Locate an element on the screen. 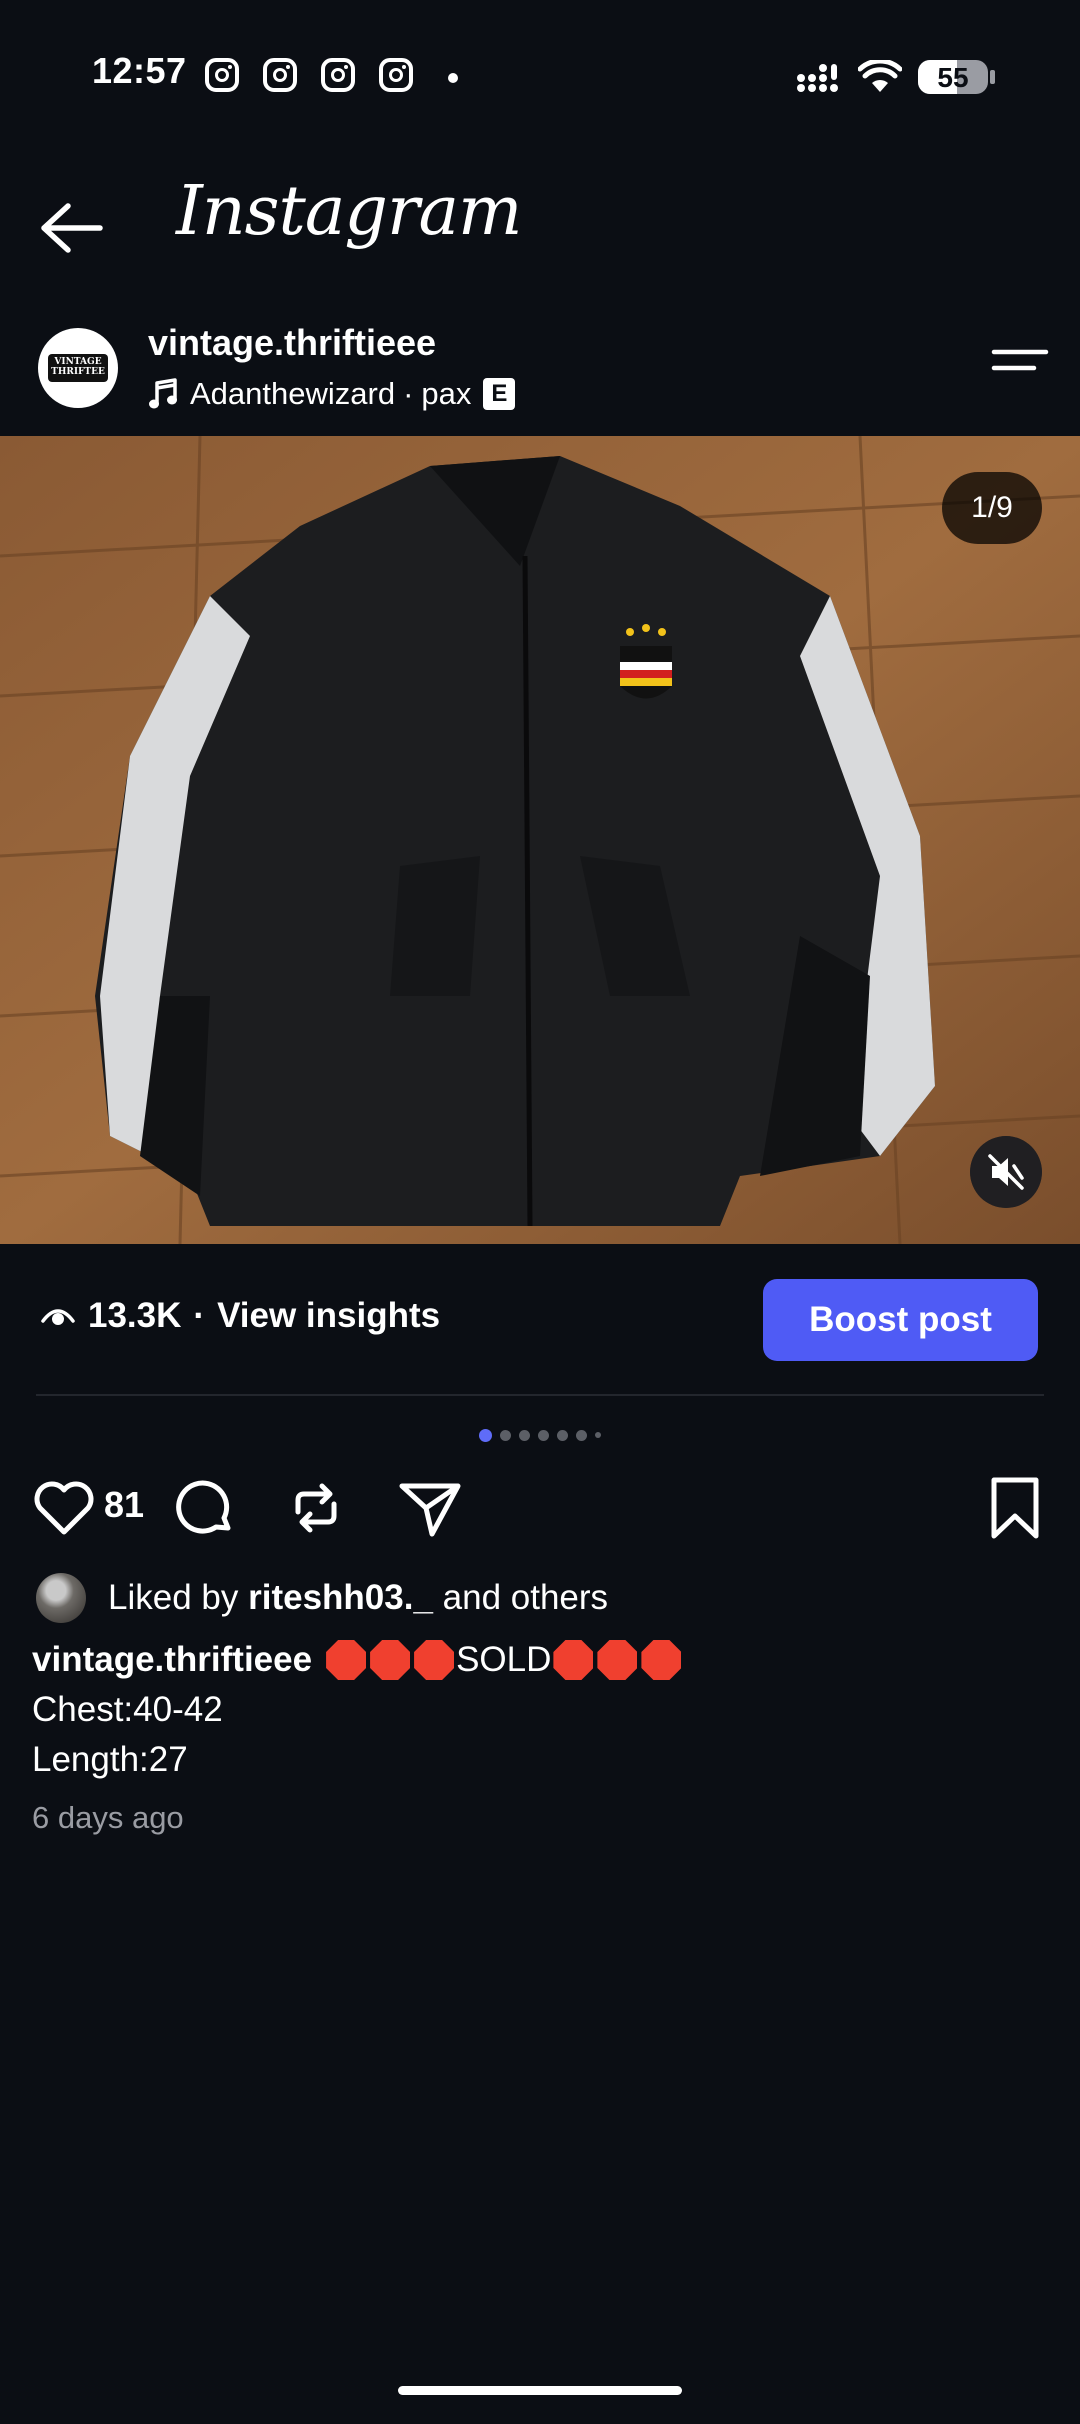 The height and width of the screenshot is (2424, 1080). liked-by-suffix: and others is located at coordinates (525, 1597).